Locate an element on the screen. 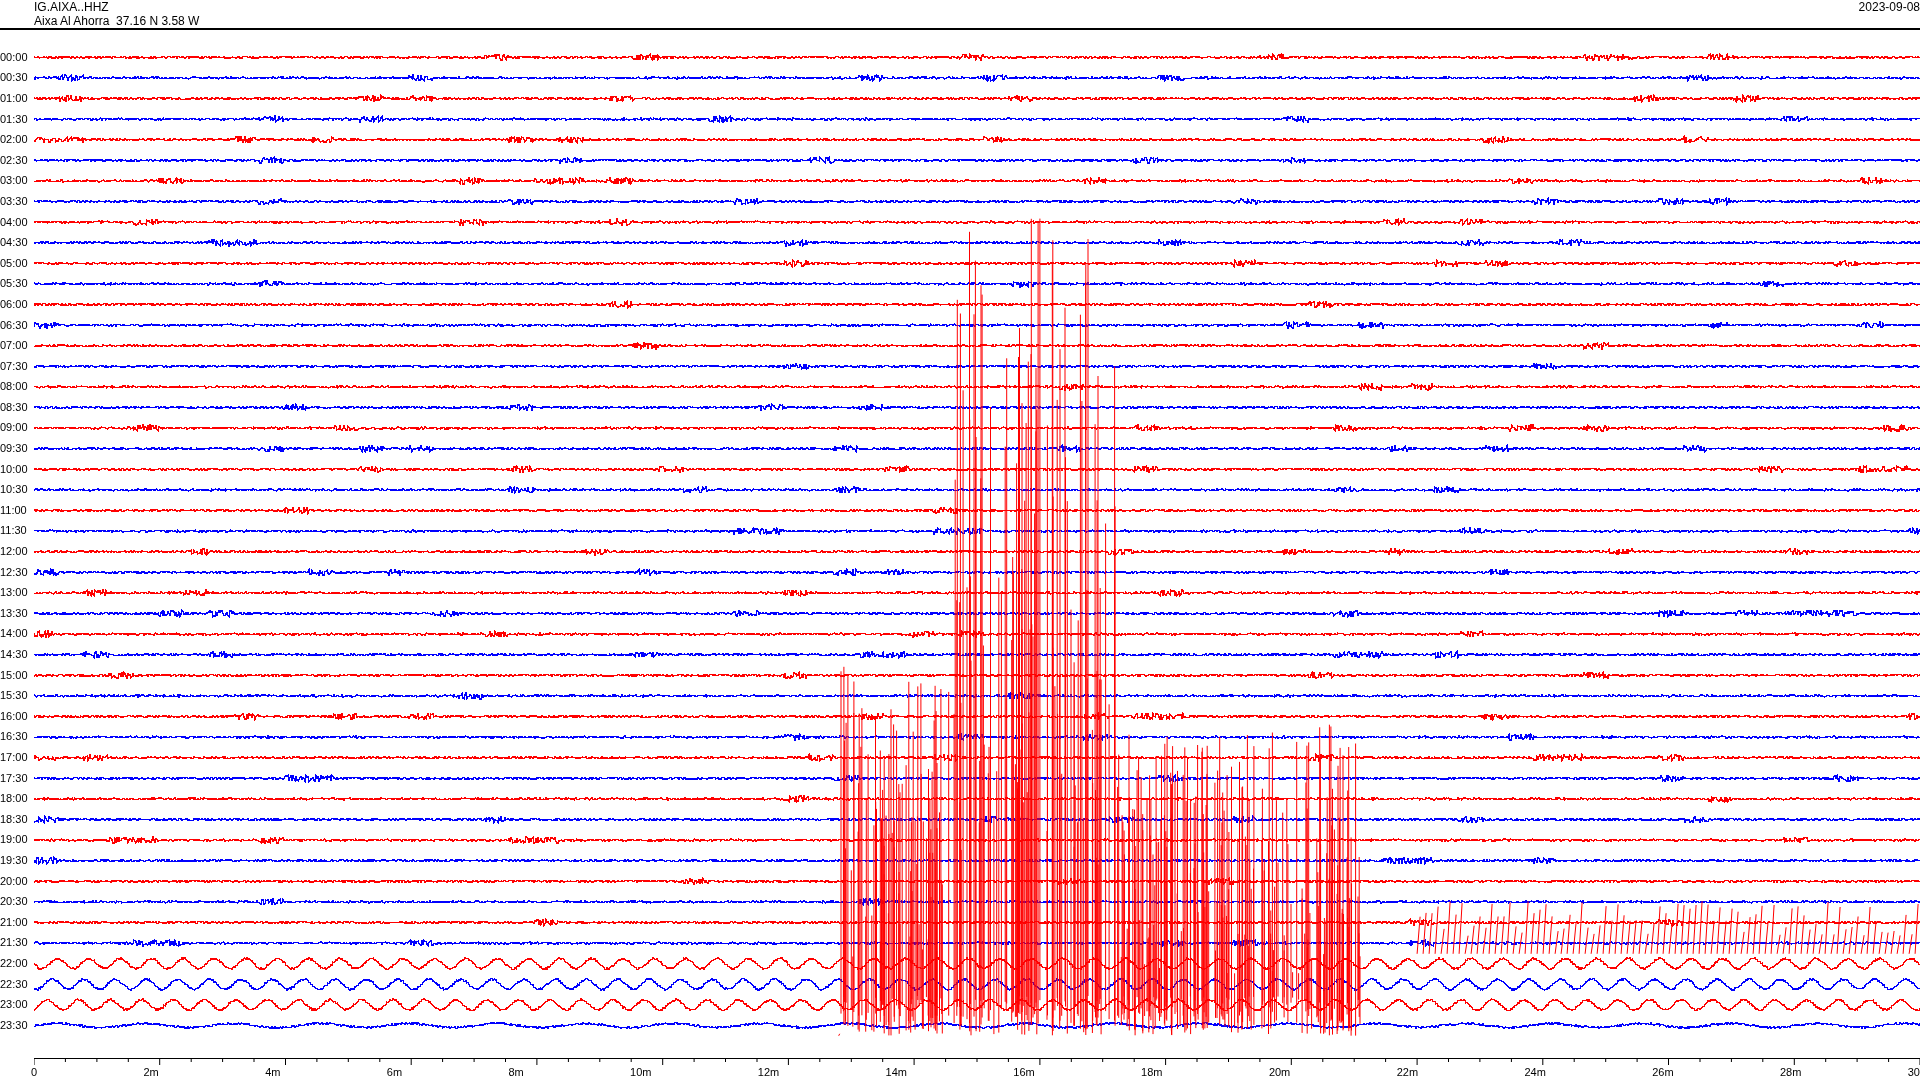 The image size is (1920, 1080). time-label: 04:00 is located at coordinates (14, 222).